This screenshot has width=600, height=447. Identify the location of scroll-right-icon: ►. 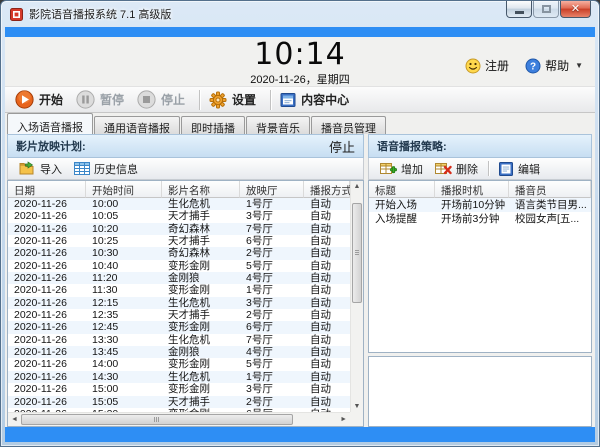
(343, 419).